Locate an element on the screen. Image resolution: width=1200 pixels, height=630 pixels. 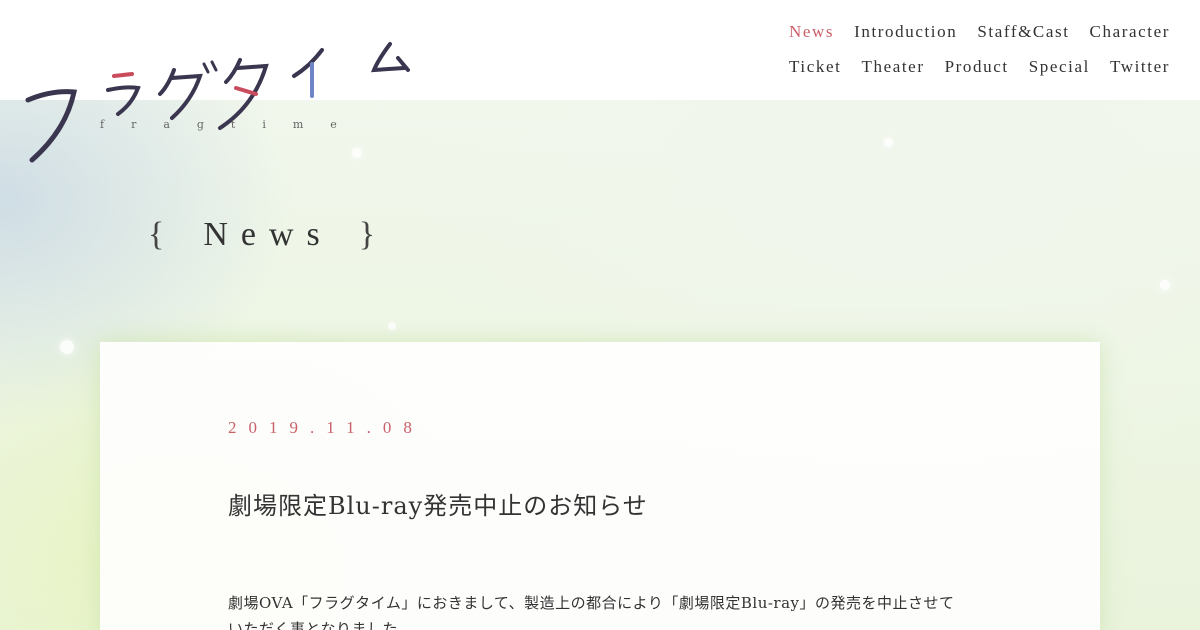
section-title-text: News is located at coordinates (268, 234).